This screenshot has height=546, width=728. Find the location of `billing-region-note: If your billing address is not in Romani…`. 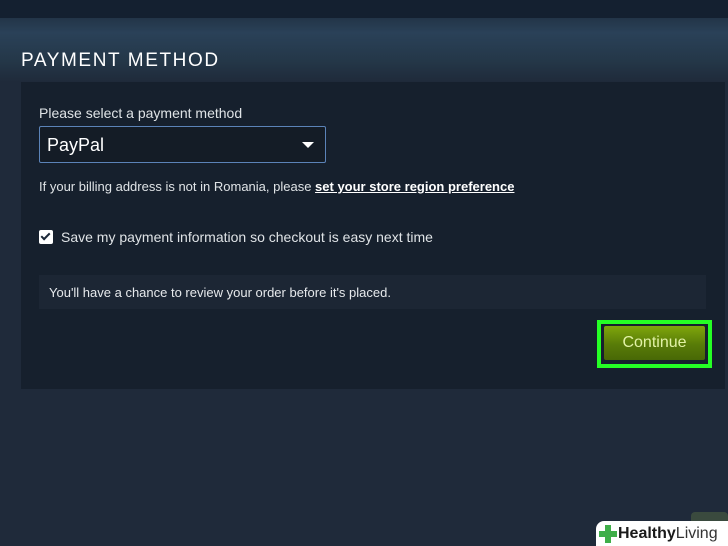

billing-region-note: If your billing address is not in Romani… is located at coordinates (276, 186).